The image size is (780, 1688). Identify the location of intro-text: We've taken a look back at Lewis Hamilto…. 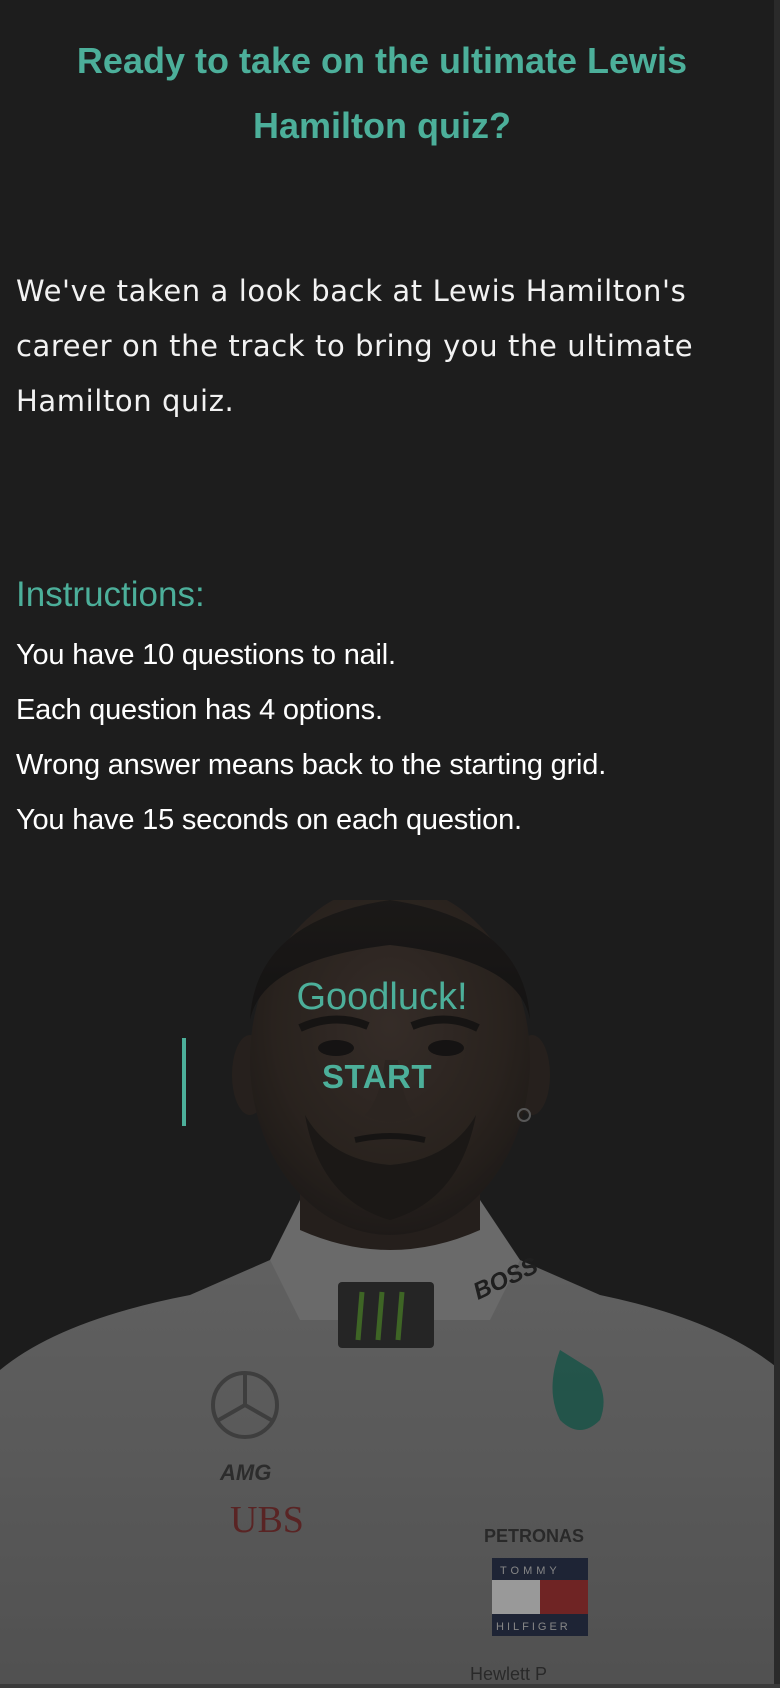
(355, 346).